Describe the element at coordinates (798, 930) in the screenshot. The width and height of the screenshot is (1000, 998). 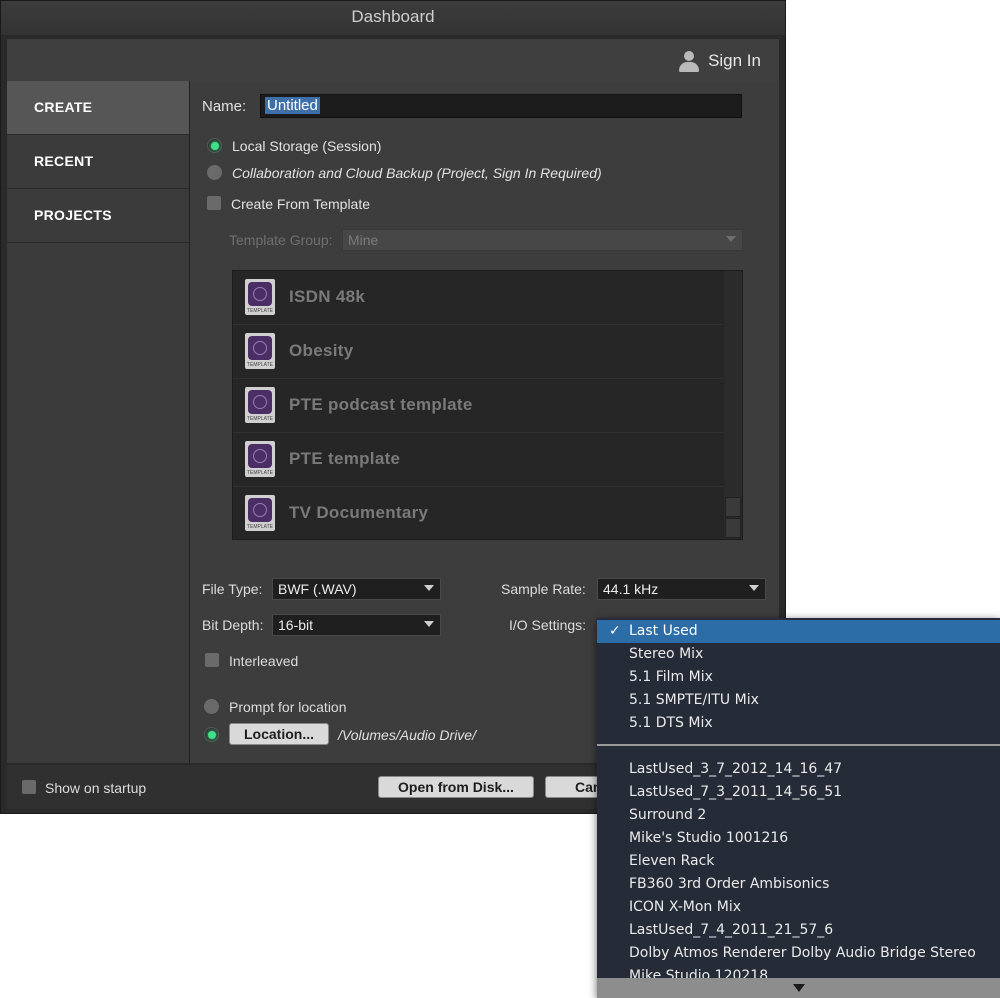
I see `menu-item-lastused-2011-b: LastUsed_7_4_2011_21_57_6` at that location.